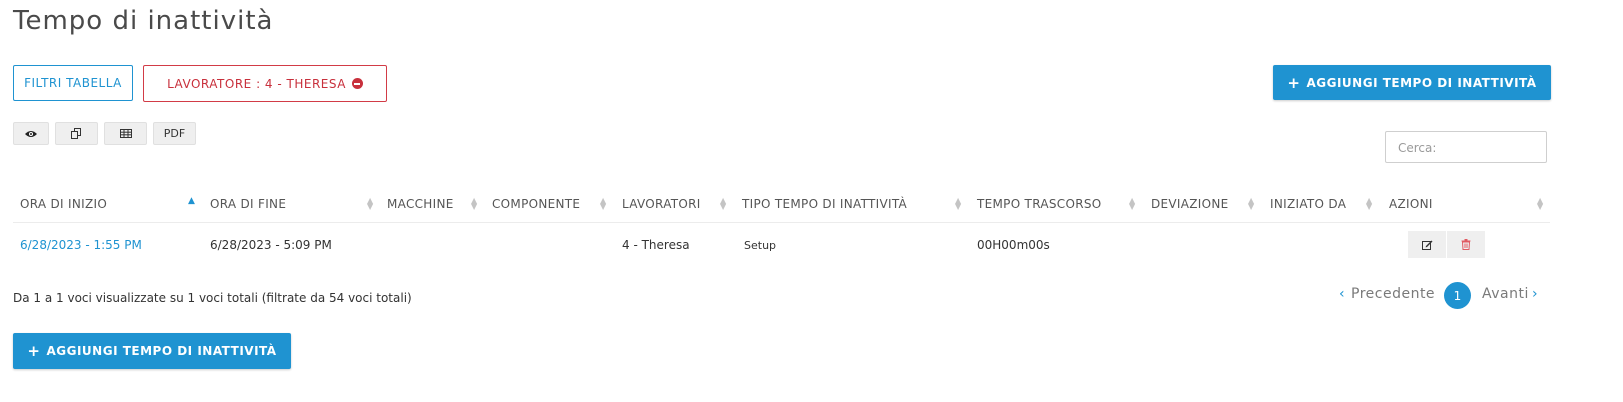  I want to click on header-divider, so click(781, 222).